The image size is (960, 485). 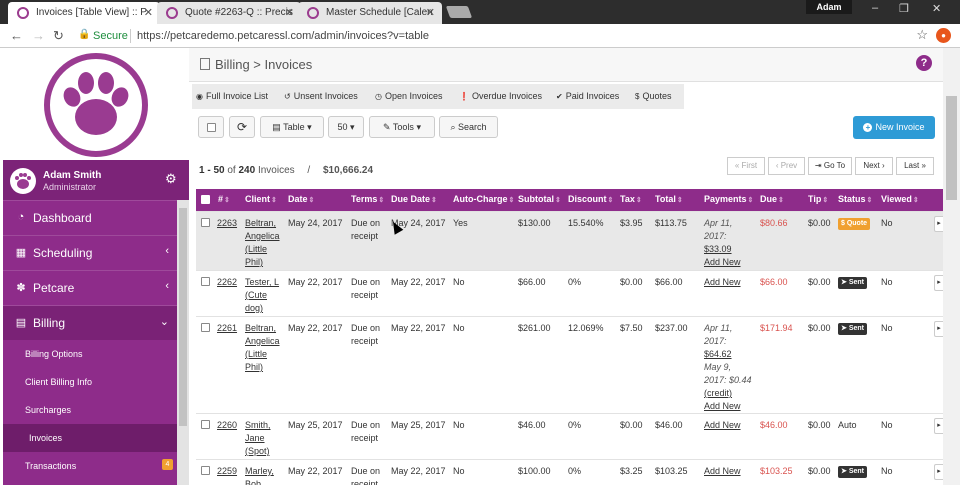 I want to click on sidebar-item-dashboard: ◔ Dashboard, so click(x=96, y=217).